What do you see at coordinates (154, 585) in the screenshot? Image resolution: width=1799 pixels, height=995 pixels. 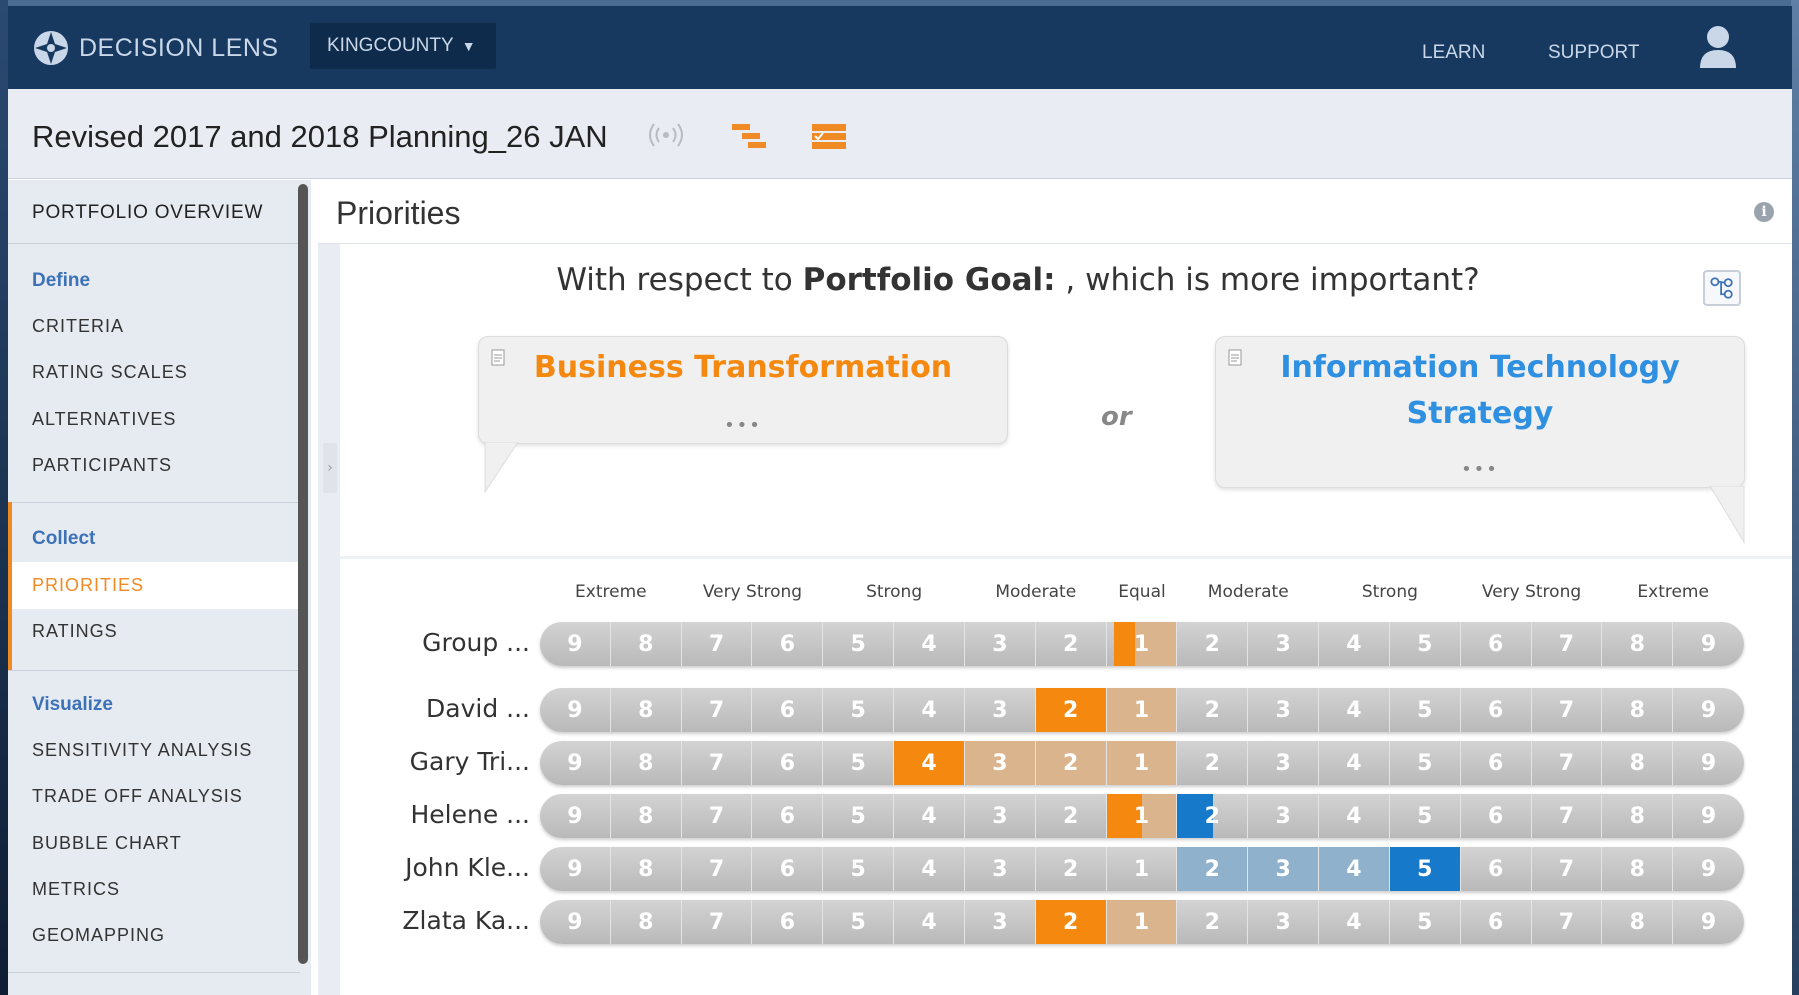 I see `sidebar-item-priorities: PRIORITIES` at bounding box center [154, 585].